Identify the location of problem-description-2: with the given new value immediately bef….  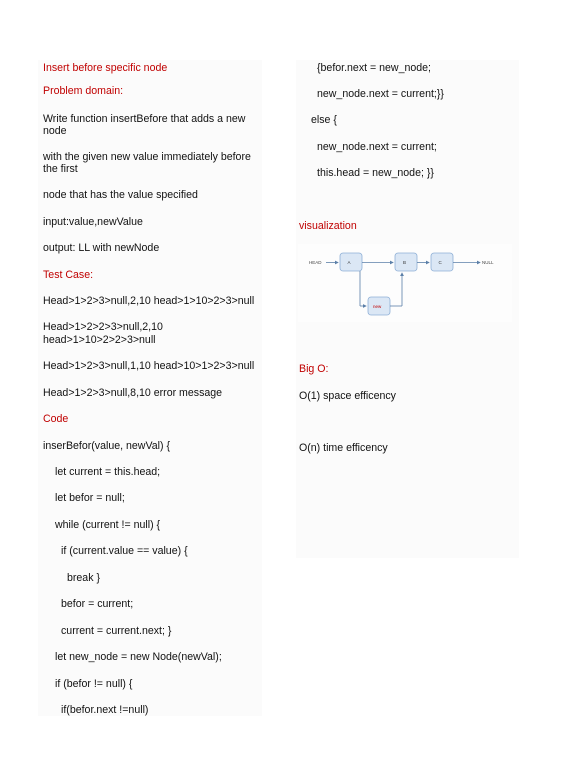
(147, 163).